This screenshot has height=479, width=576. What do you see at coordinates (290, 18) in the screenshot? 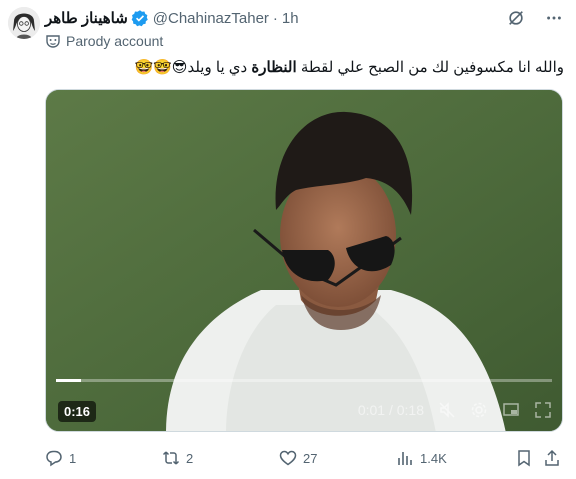
I see `tweet-timestamp: 1h` at bounding box center [290, 18].